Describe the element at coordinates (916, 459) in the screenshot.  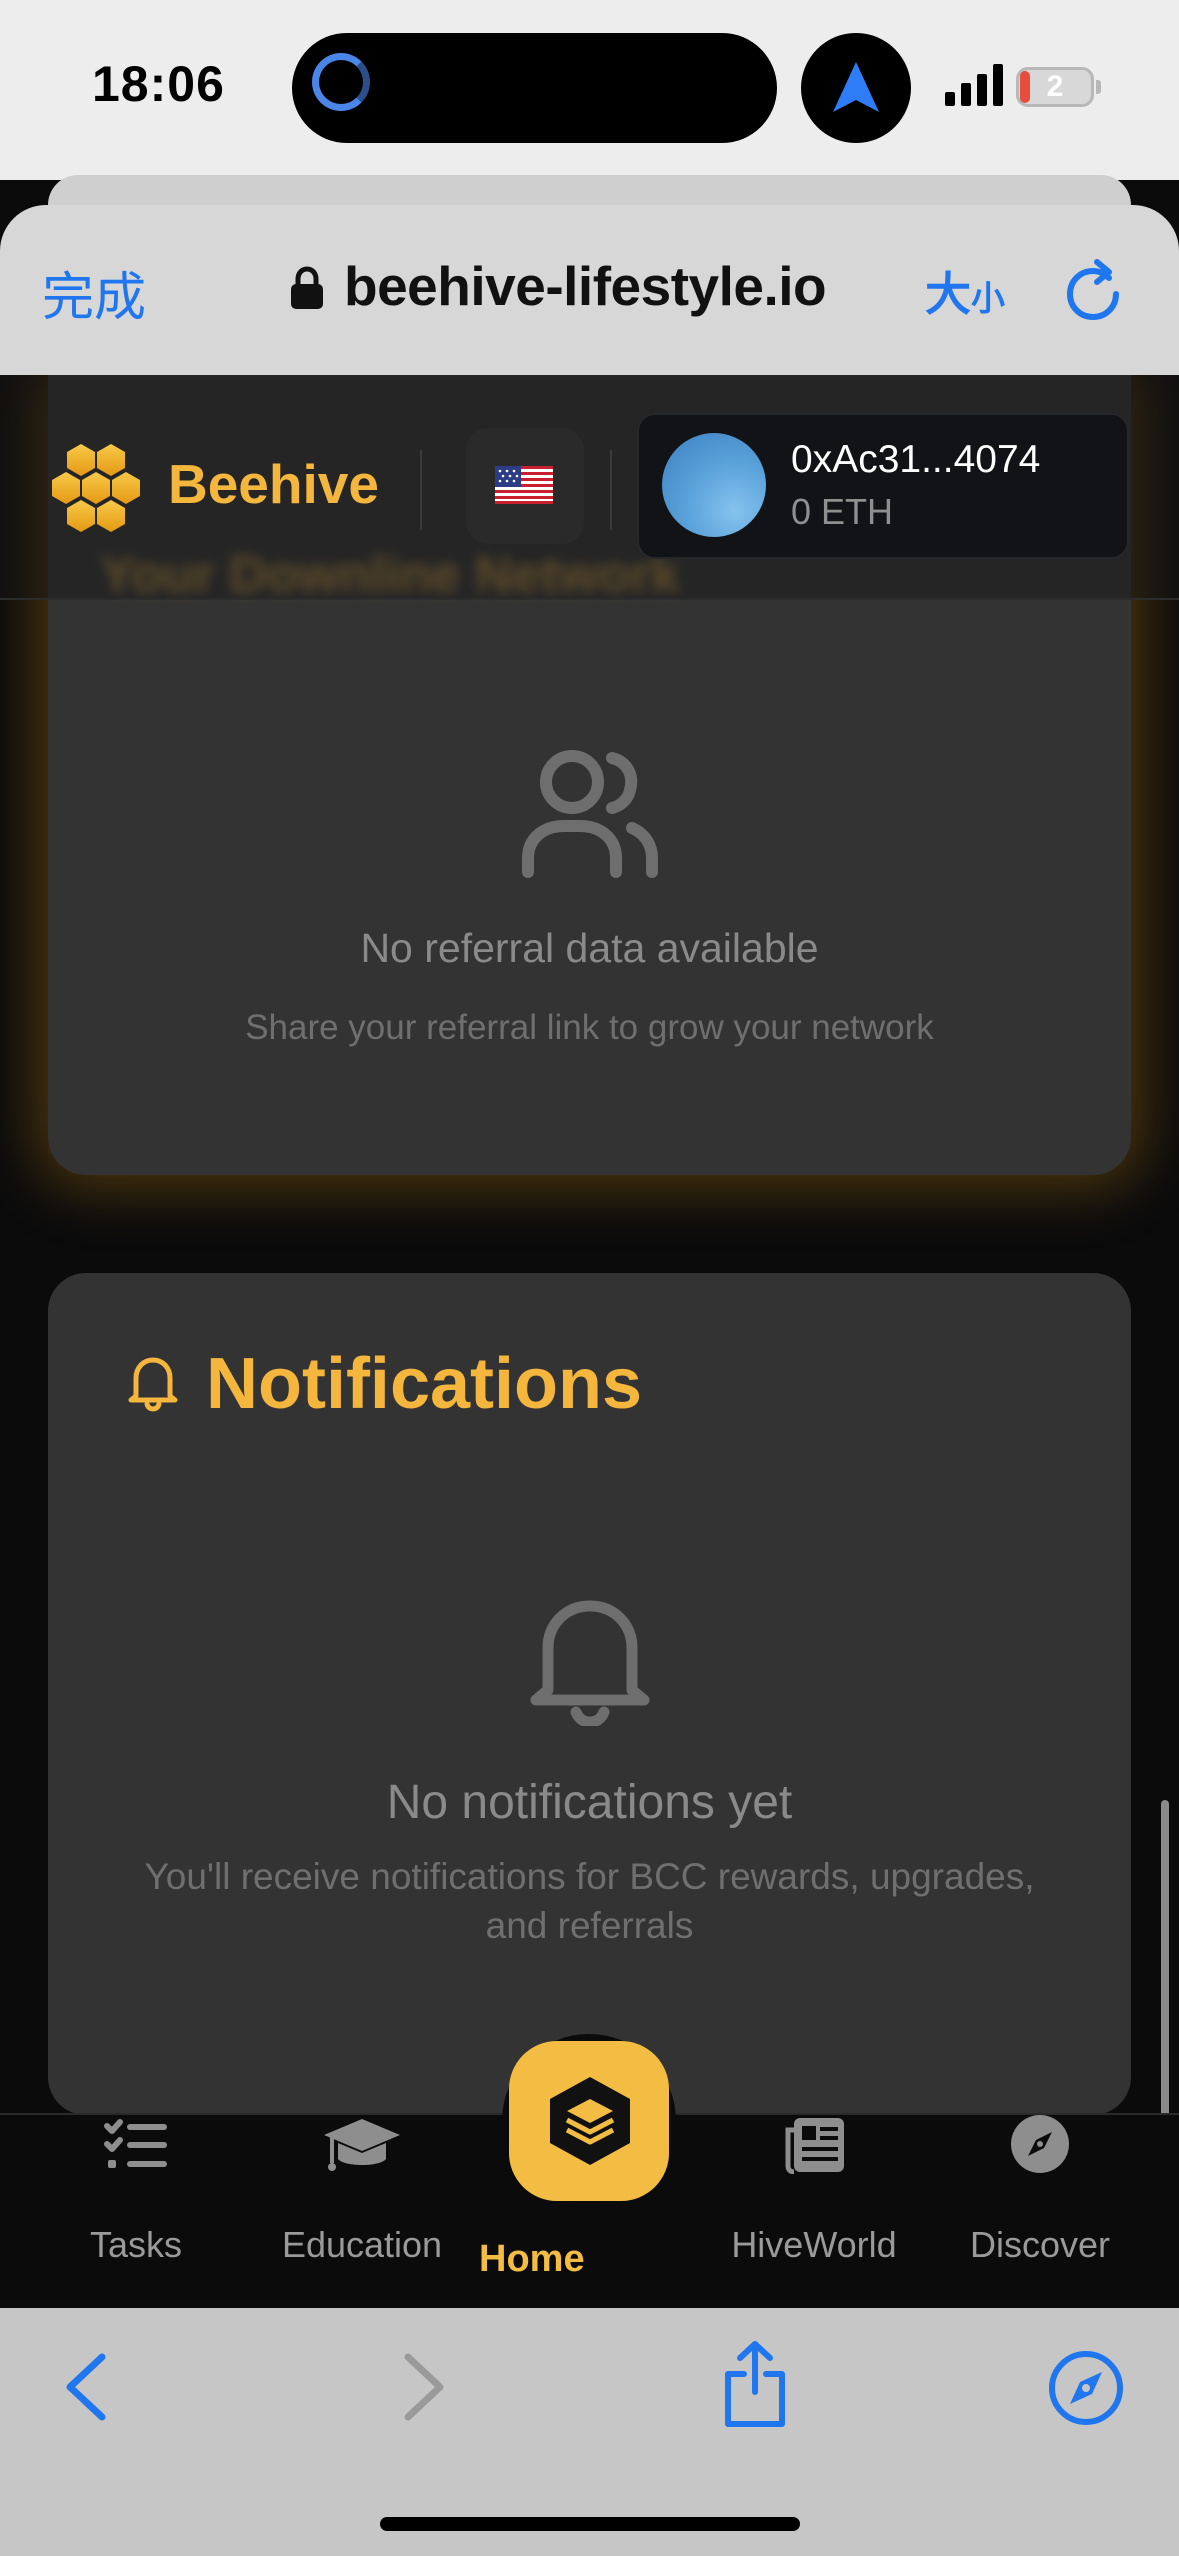
I see `wallet-address: 0xAc31...4074` at that location.